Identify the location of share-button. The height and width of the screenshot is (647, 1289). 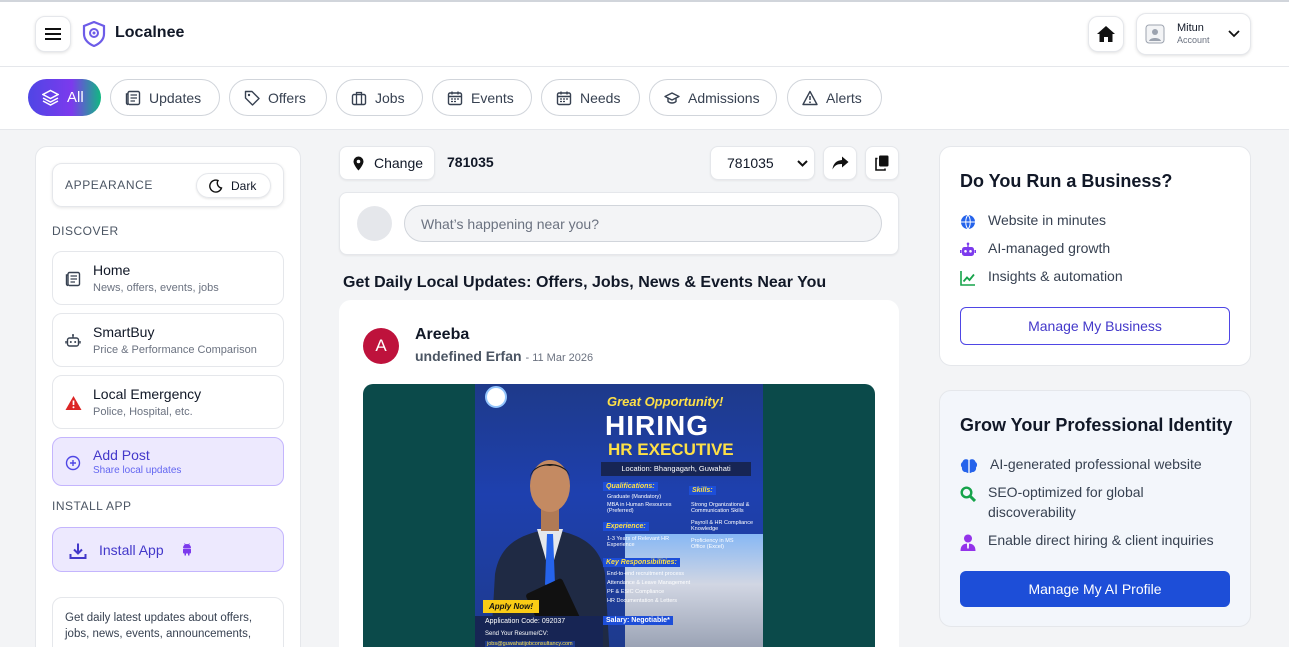
(840, 163).